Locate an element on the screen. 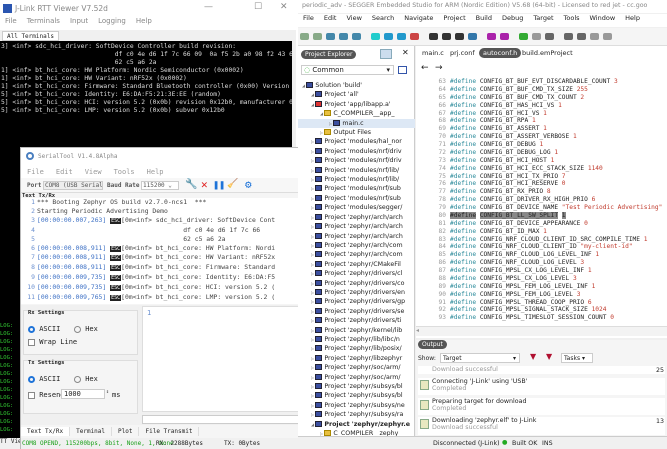  tree-node: ▷ Project 'zephyr/subsys/ne is located at coordinates (356, 405).